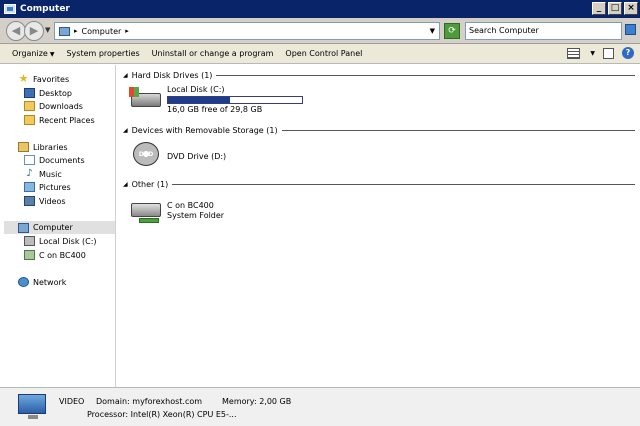 The height and width of the screenshot is (426, 640). What do you see at coordinates (55, 93) in the screenshot?
I see `nav-desktop-label: Desktop` at bounding box center [55, 93].